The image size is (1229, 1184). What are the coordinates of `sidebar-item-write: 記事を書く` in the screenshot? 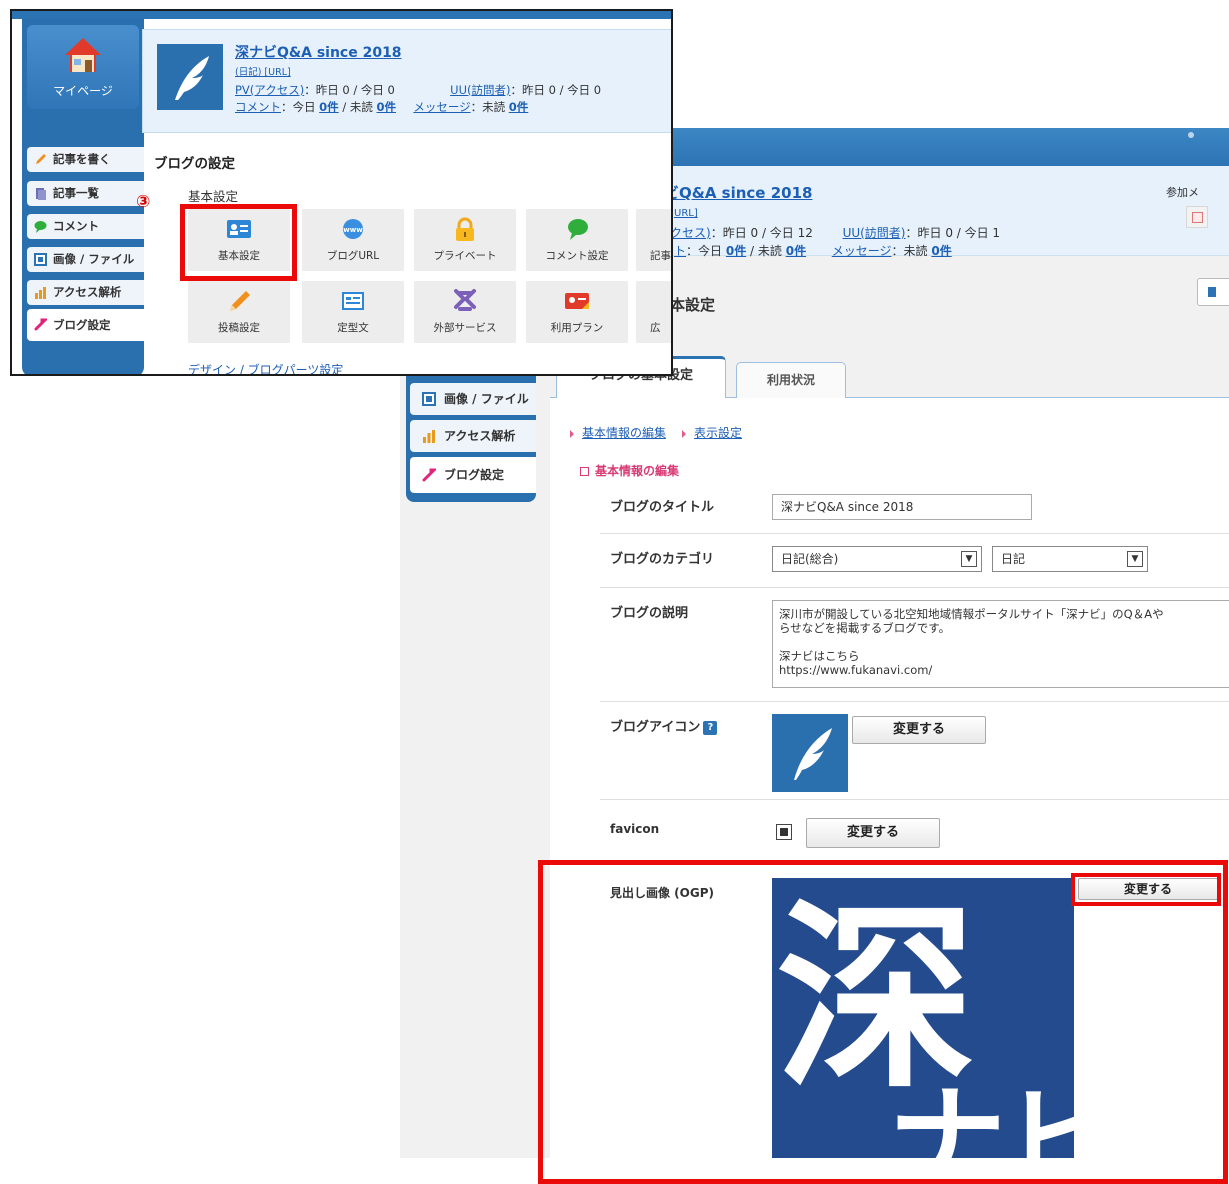 It's located at (85, 159).